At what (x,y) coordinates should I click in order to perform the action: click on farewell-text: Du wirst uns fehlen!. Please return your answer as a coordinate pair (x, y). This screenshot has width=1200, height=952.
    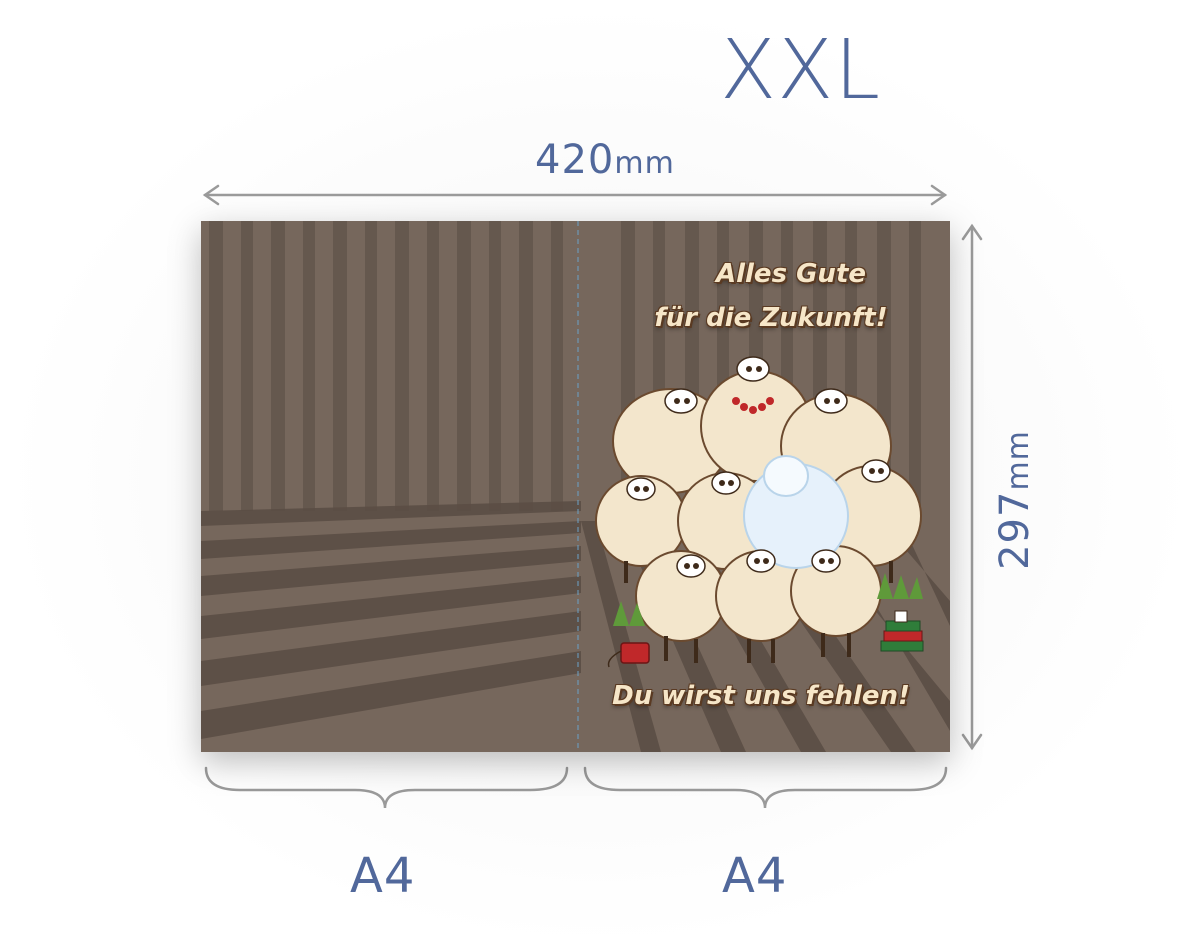
    Looking at the image, I should click on (761, 696).